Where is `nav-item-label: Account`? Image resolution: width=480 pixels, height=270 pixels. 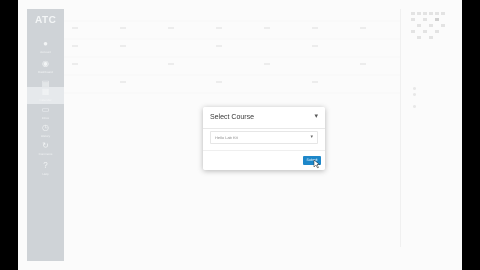 nav-item-label: Account is located at coordinates (45, 52).